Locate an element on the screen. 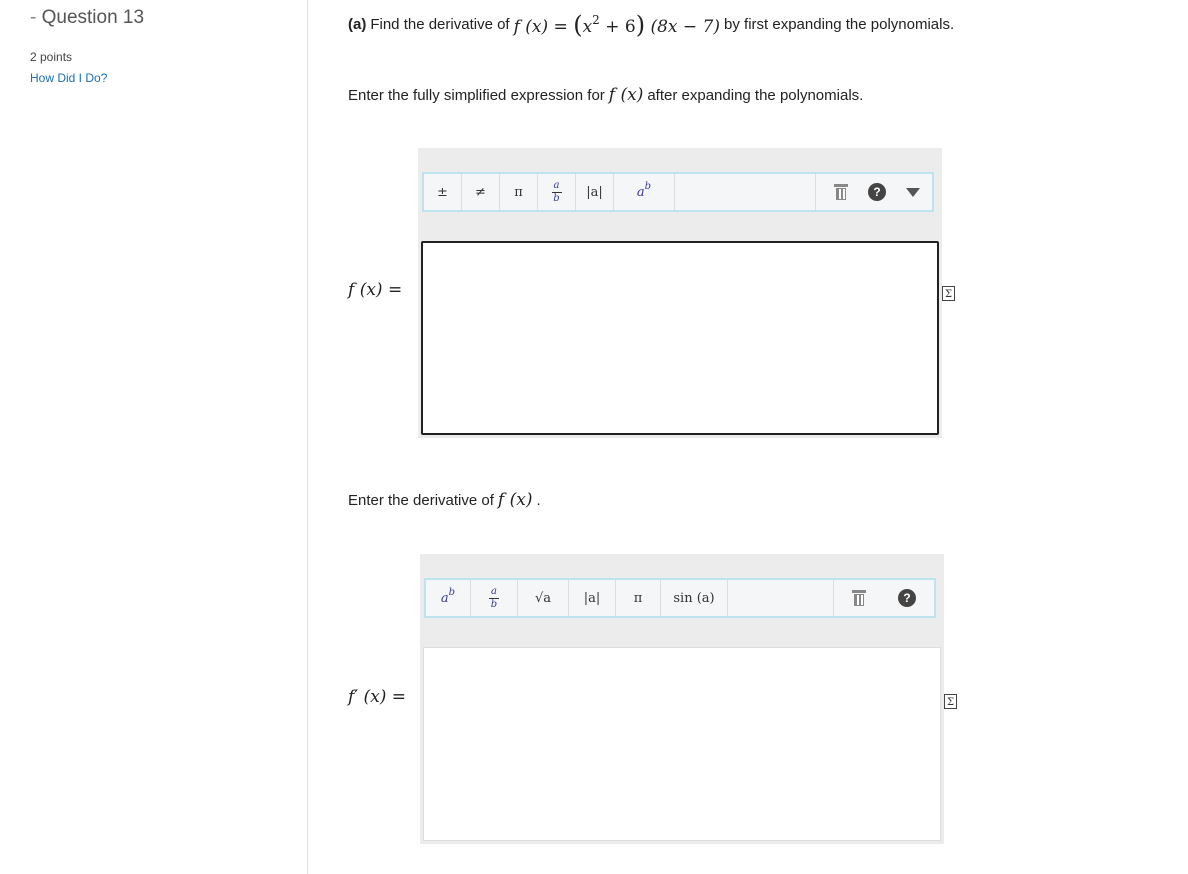  prompt-a-function-expression: f (x) = (x2 + 6) (8x − 7) is located at coordinates (617, 24).